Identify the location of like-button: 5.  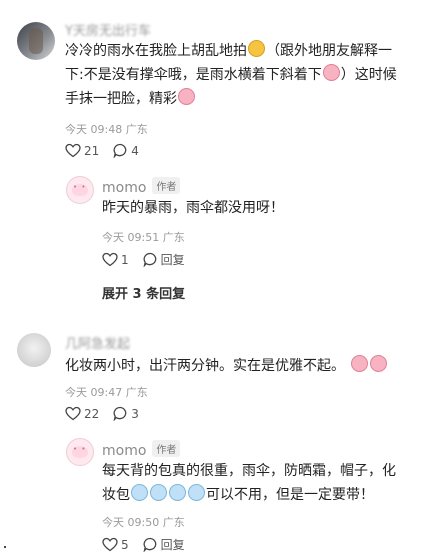
(115, 544).